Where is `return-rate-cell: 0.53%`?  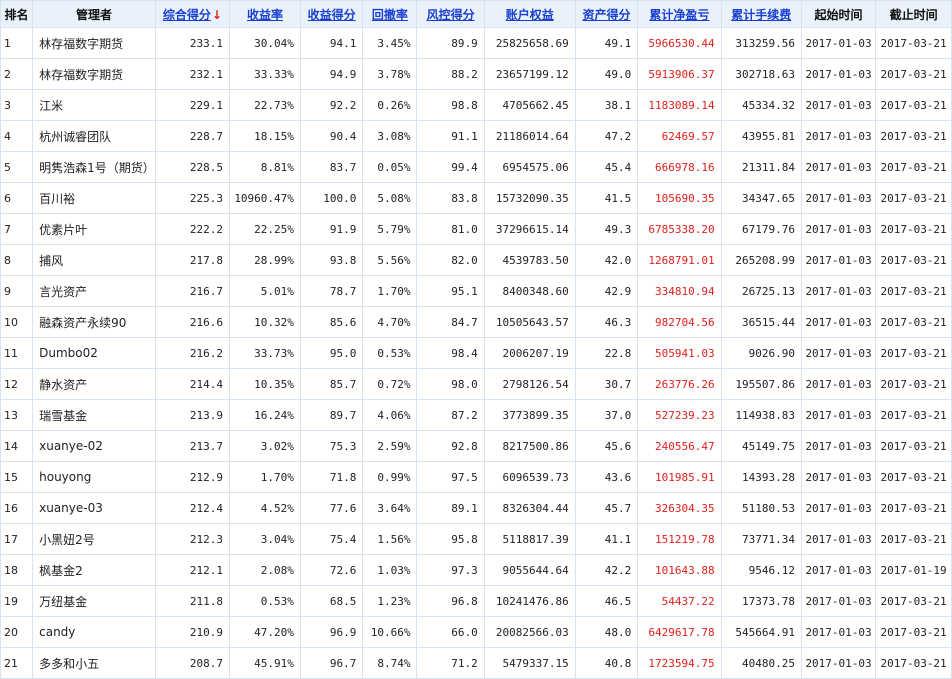 return-rate-cell: 0.53% is located at coordinates (265, 601).